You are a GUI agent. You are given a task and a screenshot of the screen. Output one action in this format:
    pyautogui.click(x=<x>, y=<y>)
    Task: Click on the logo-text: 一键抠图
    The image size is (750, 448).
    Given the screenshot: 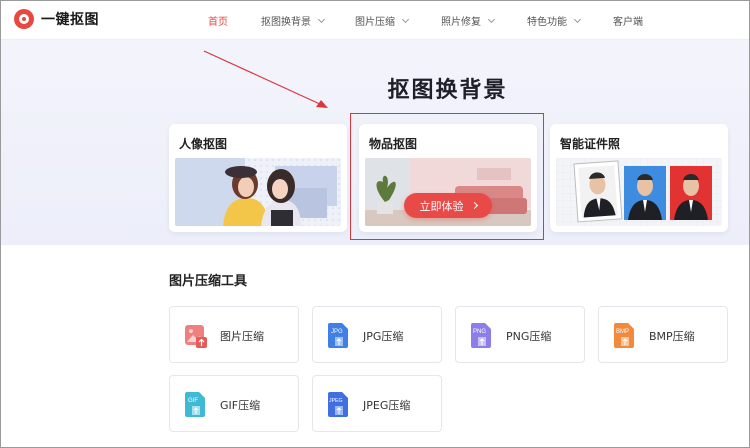 What is the action you would take?
    pyautogui.click(x=70, y=20)
    